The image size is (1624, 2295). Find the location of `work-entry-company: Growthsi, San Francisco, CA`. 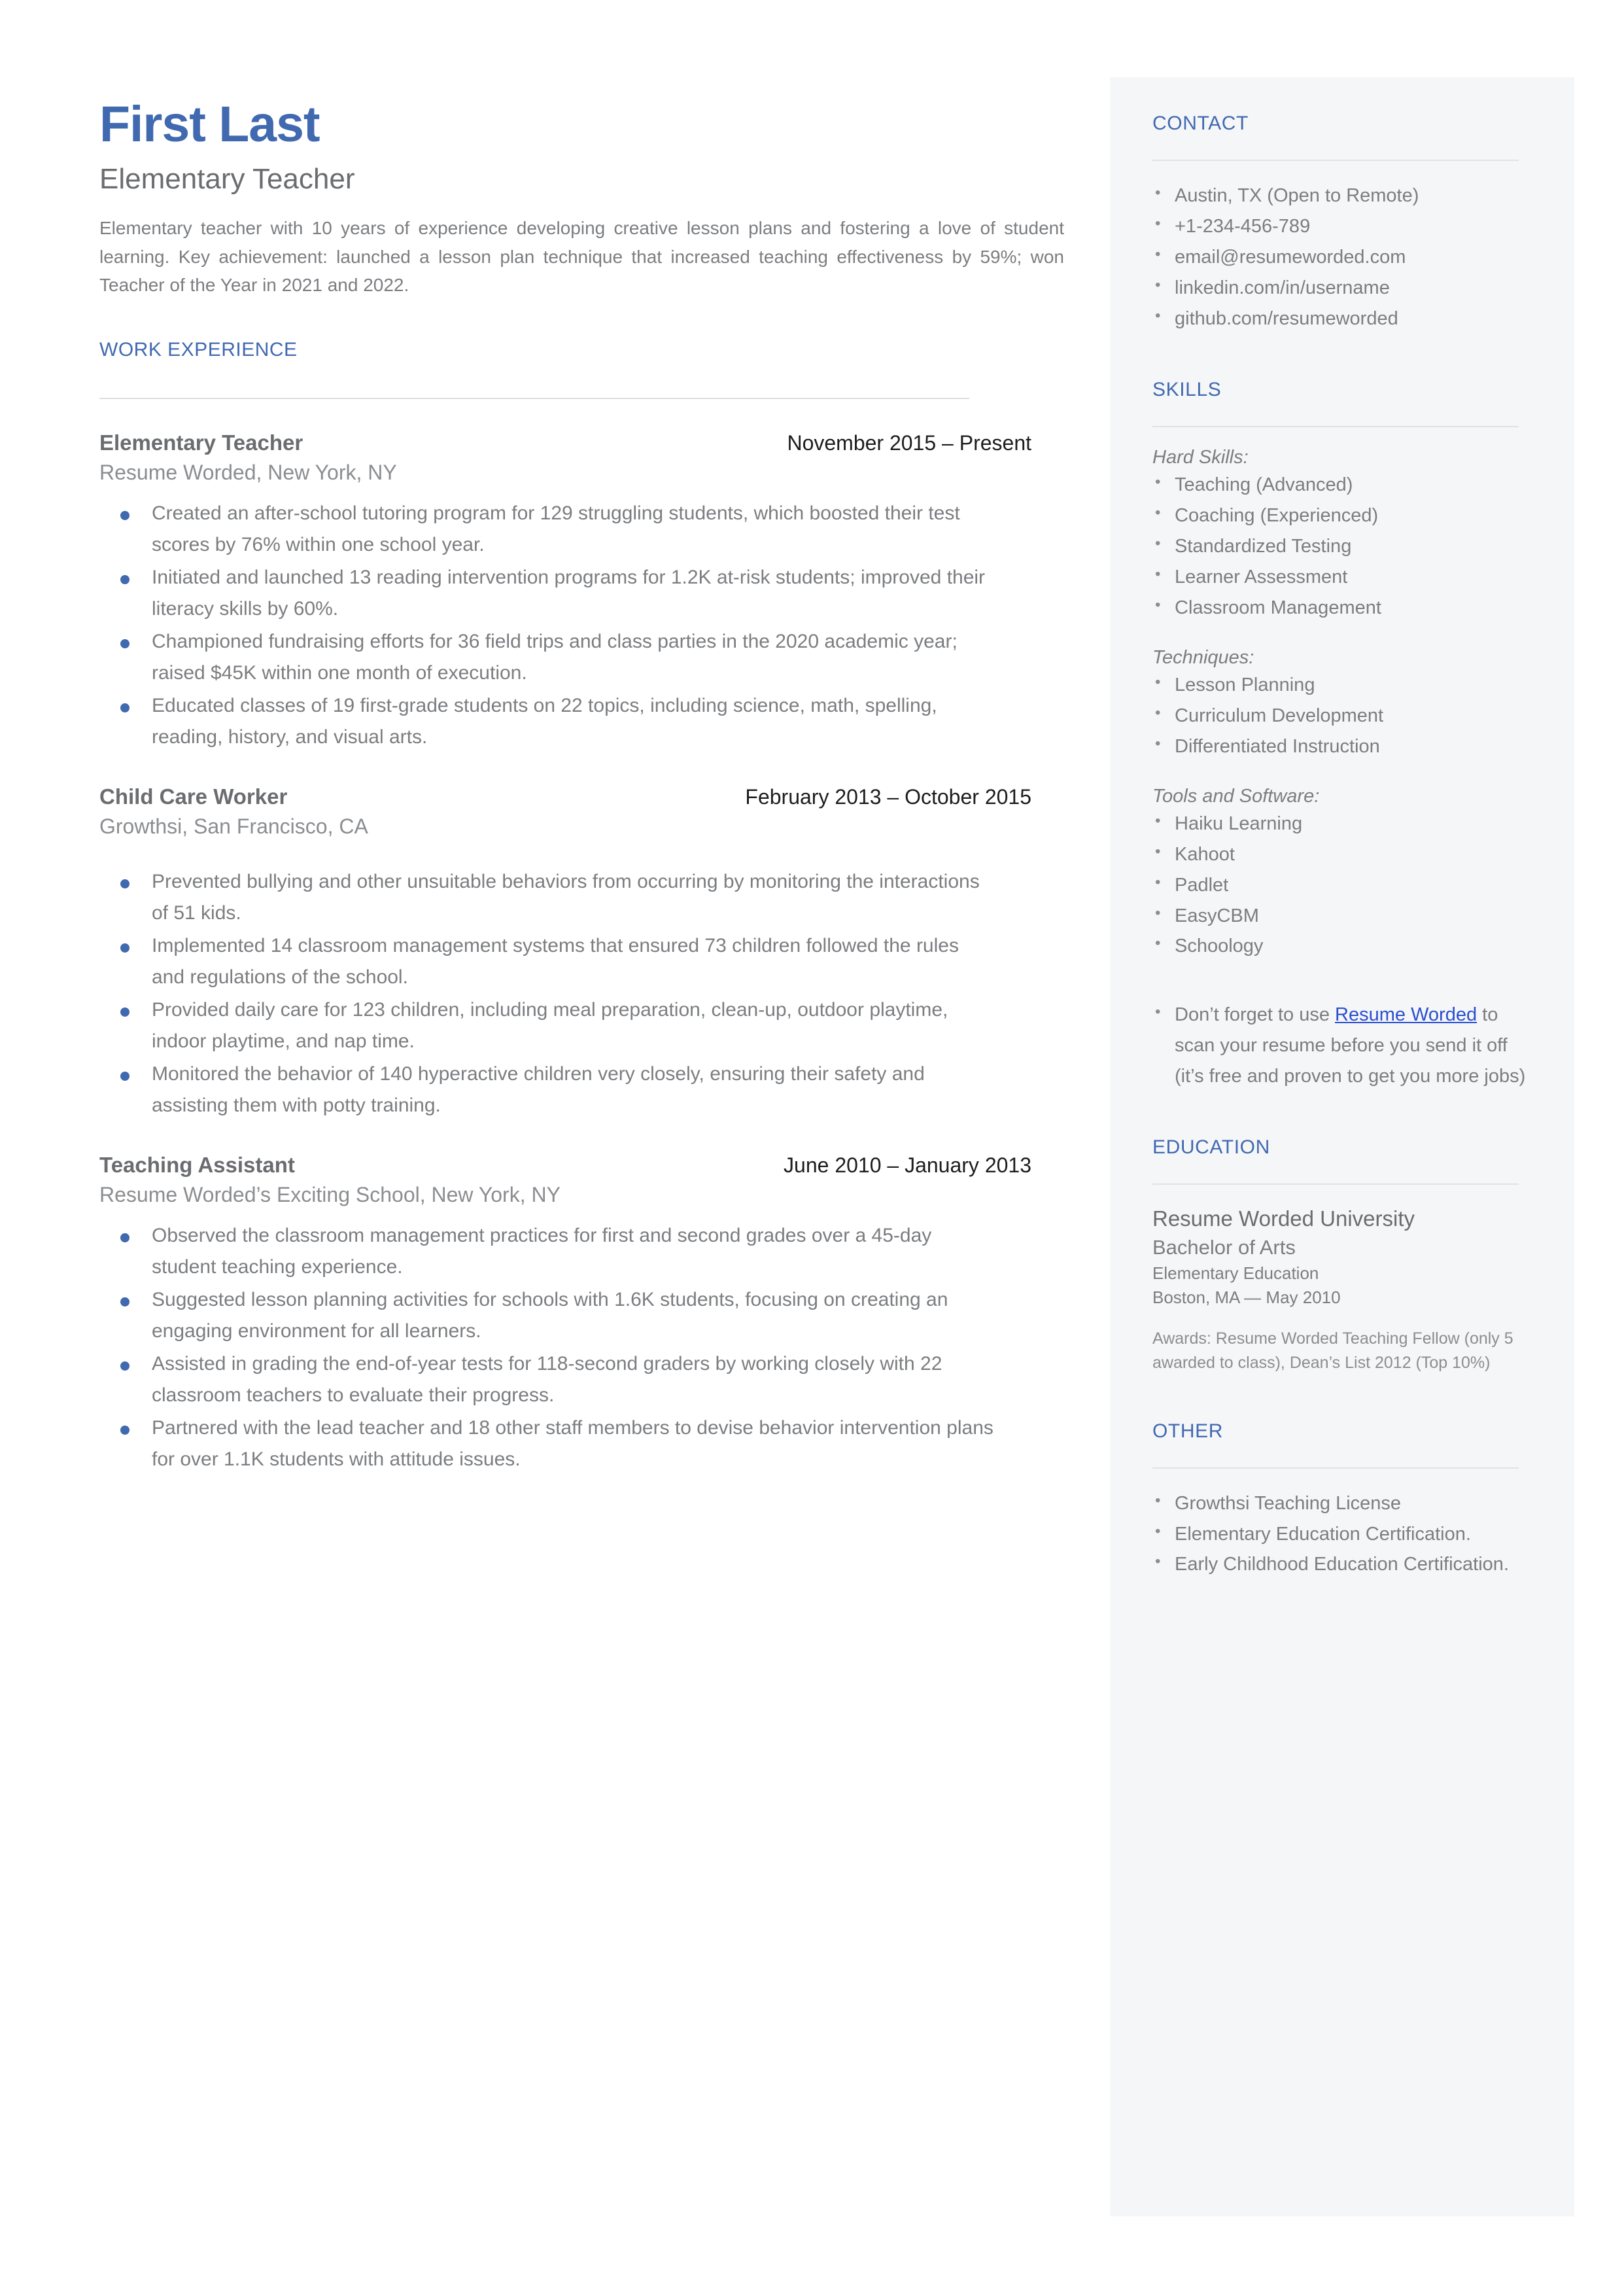

work-entry-company: Growthsi, San Francisco, CA is located at coordinates (233, 826).